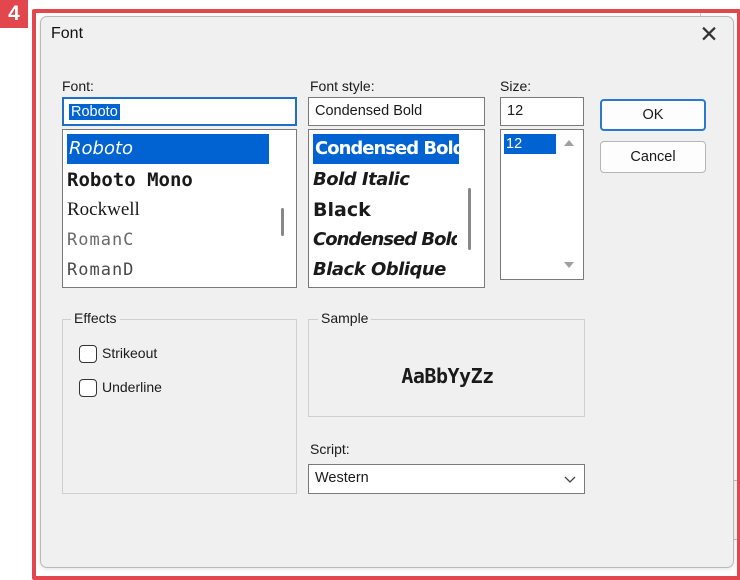  Describe the element at coordinates (14, 14) in the screenshot. I see `step-badge: 4` at that location.